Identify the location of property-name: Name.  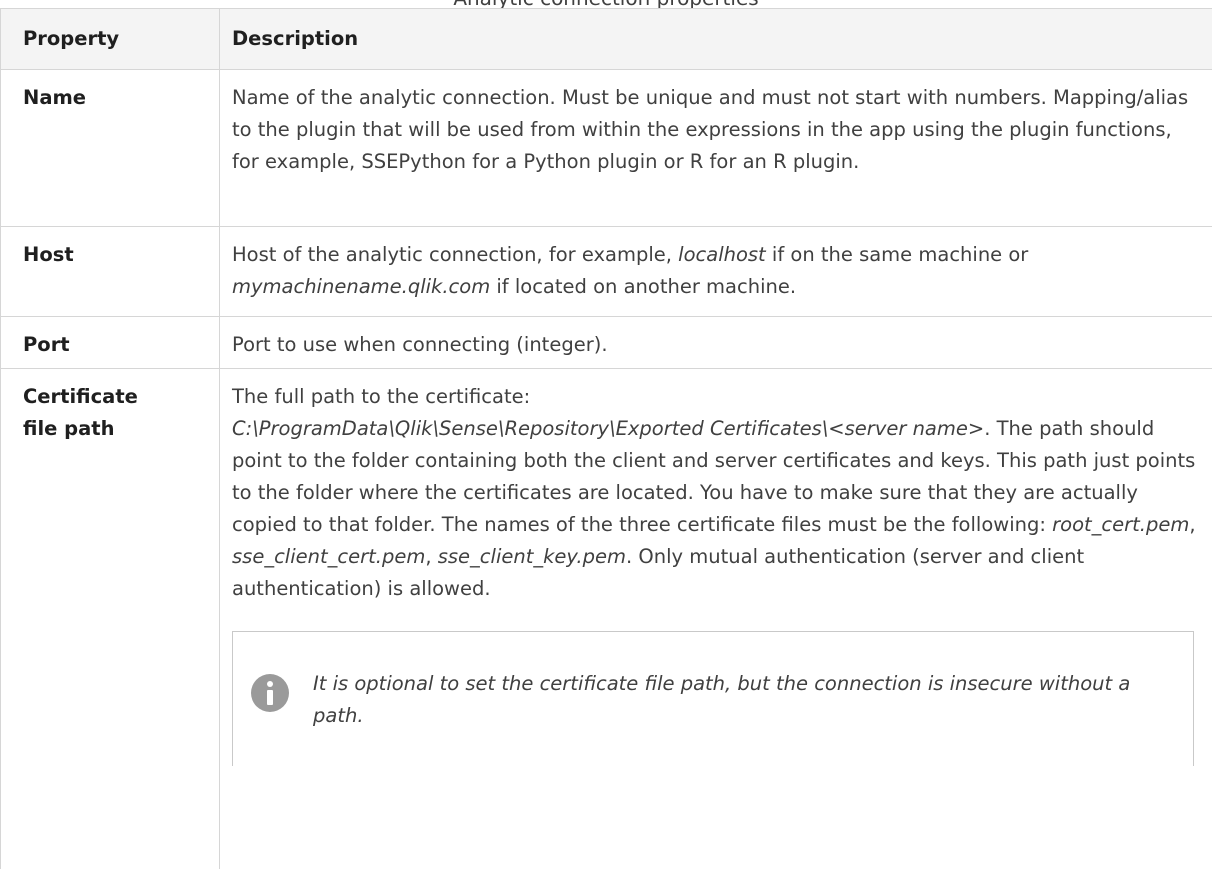
(110, 148).